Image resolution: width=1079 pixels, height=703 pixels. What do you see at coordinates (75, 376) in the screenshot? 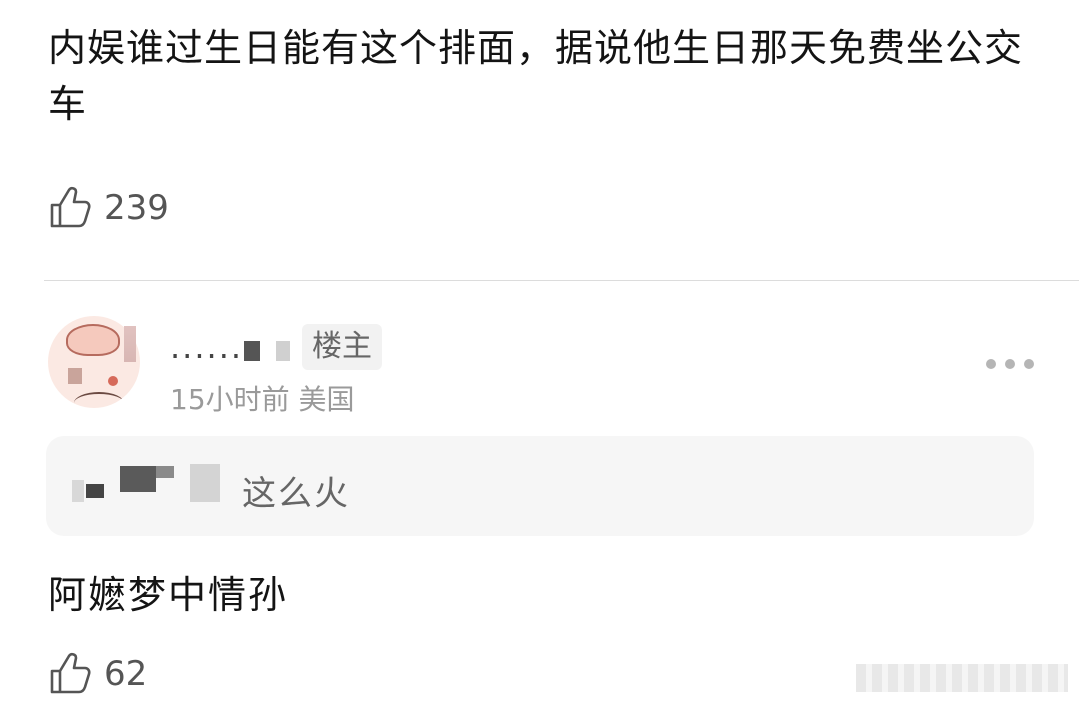
I see `avatar-cheek` at bounding box center [75, 376].